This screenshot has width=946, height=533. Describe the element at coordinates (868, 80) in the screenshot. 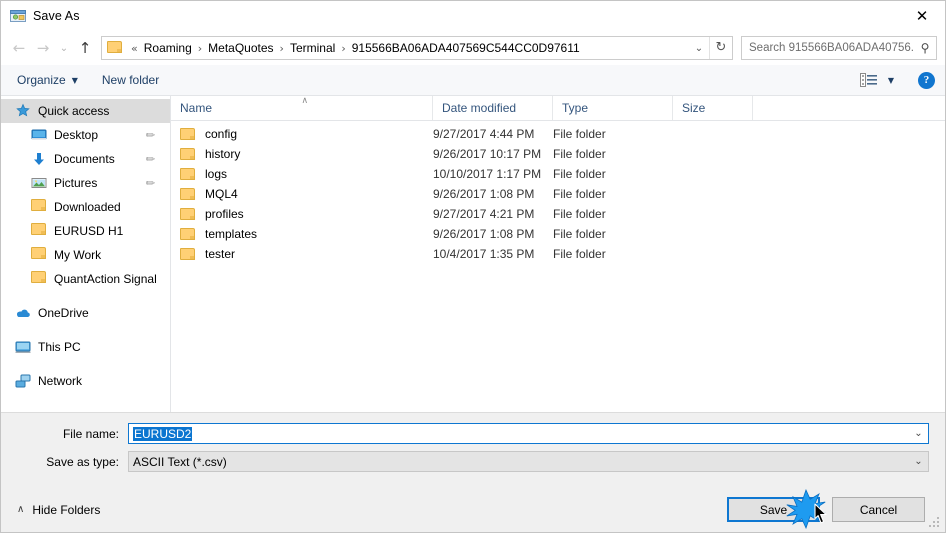

I see `view-options-icon` at that location.